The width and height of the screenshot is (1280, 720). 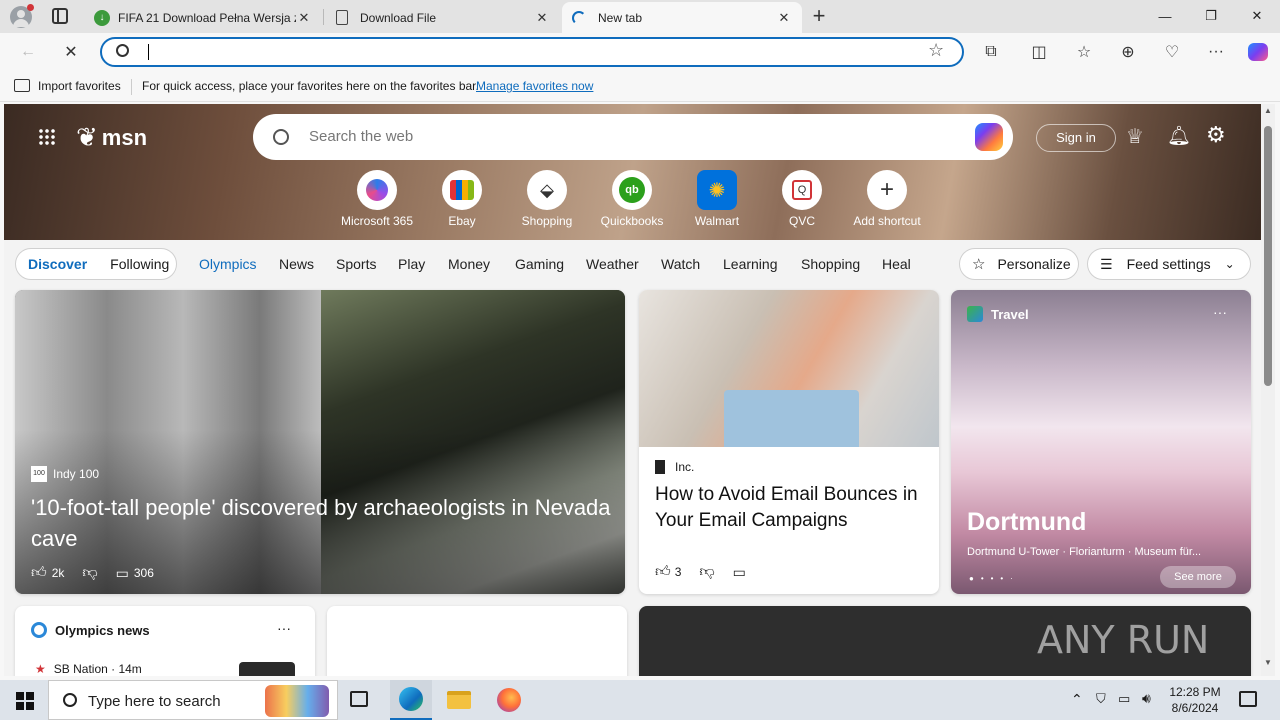 What do you see at coordinates (47, 137) in the screenshot?
I see `apps-grid-icon` at bounding box center [47, 137].